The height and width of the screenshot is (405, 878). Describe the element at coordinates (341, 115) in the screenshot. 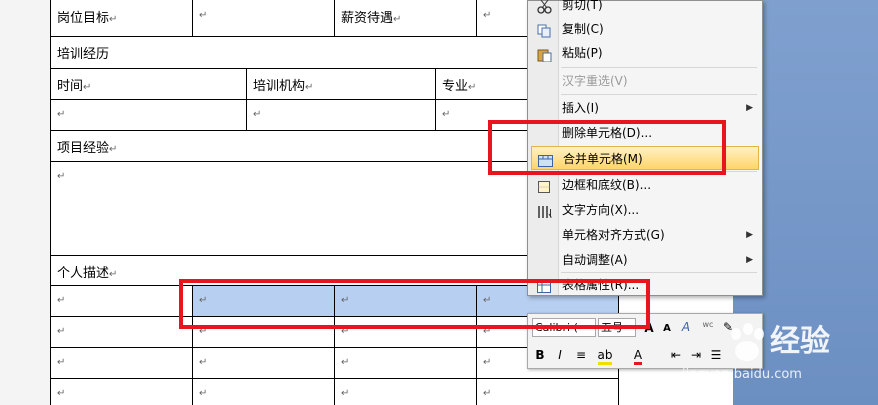

I see `training-institution-cell: ↵` at that location.